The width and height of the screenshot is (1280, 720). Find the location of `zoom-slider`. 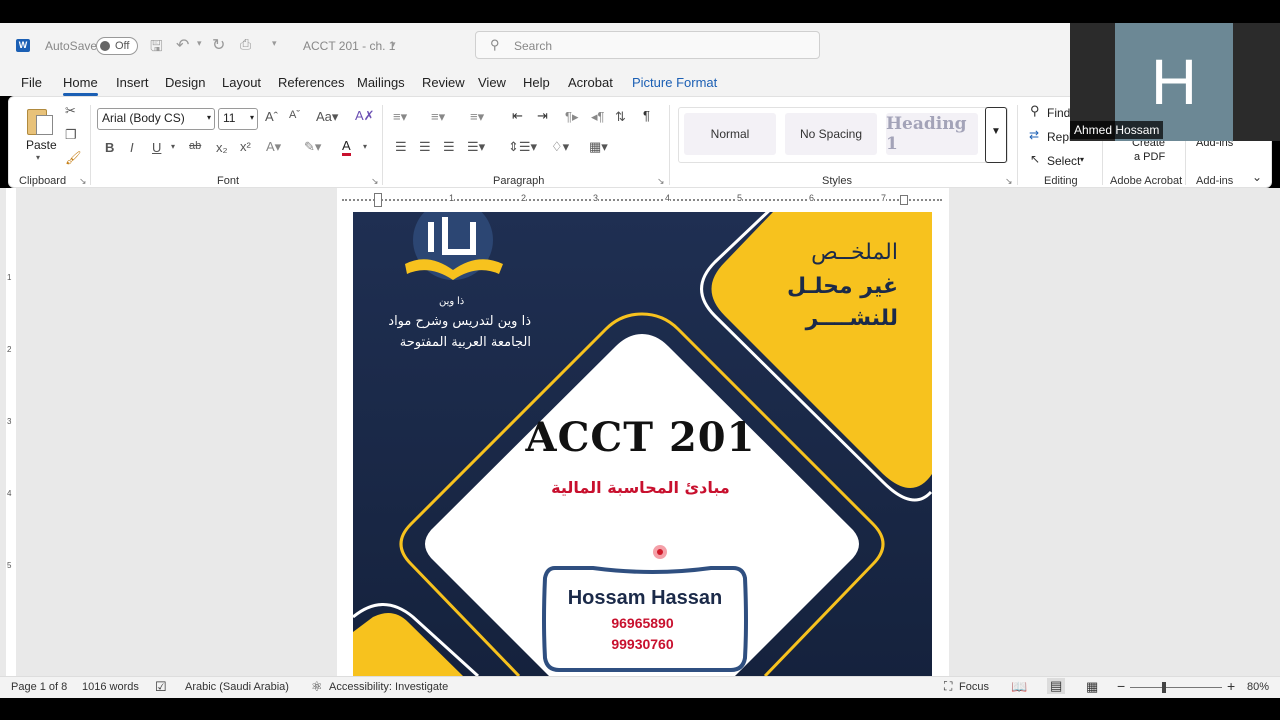

zoom-slider is located at coordinates (1176, 687).